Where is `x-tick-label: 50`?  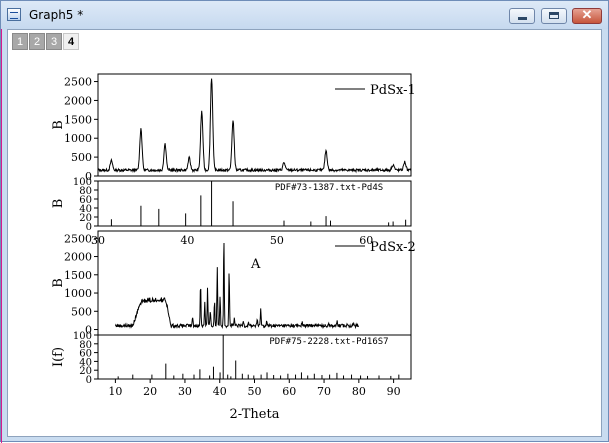 x-tick-label: 50 is located at coordinates (255, 391).